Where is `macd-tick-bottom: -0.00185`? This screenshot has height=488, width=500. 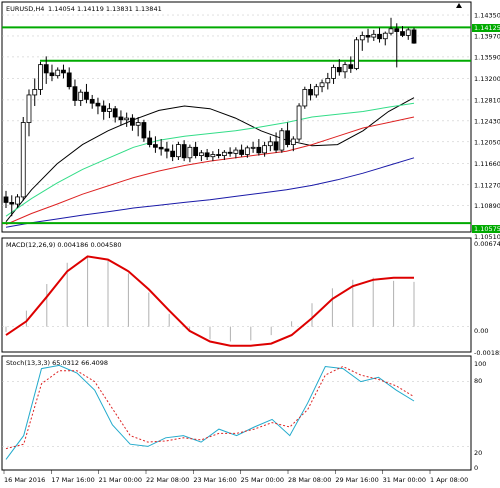
macd-tick-bottom: -0.00185 is located at coordinates (487, 353).